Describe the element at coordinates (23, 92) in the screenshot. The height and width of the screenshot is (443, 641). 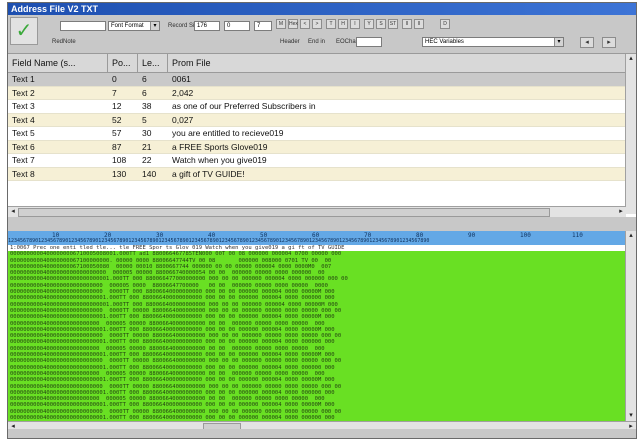
I see `row-field-name: Text 2` at that location.